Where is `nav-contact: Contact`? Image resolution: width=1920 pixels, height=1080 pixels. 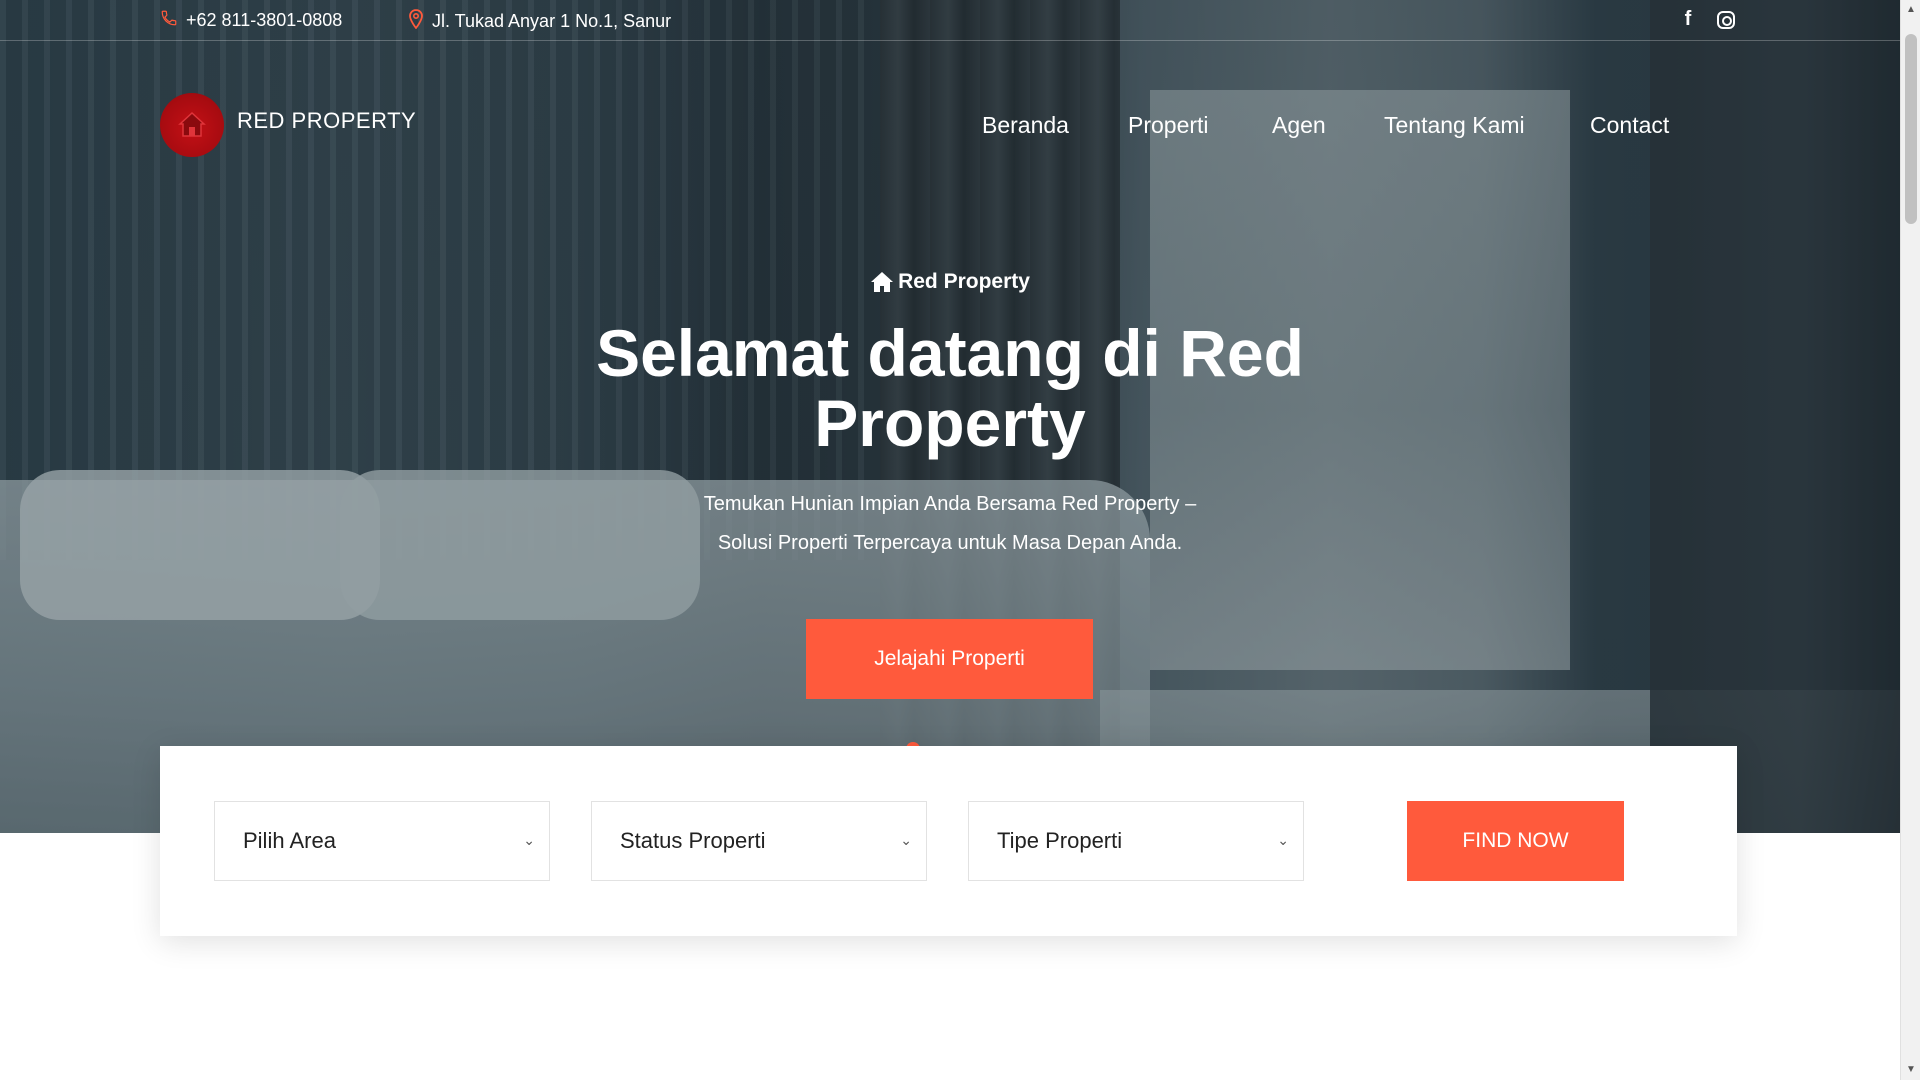
nav-contact: Contact is located at coordinates (1629, 125).